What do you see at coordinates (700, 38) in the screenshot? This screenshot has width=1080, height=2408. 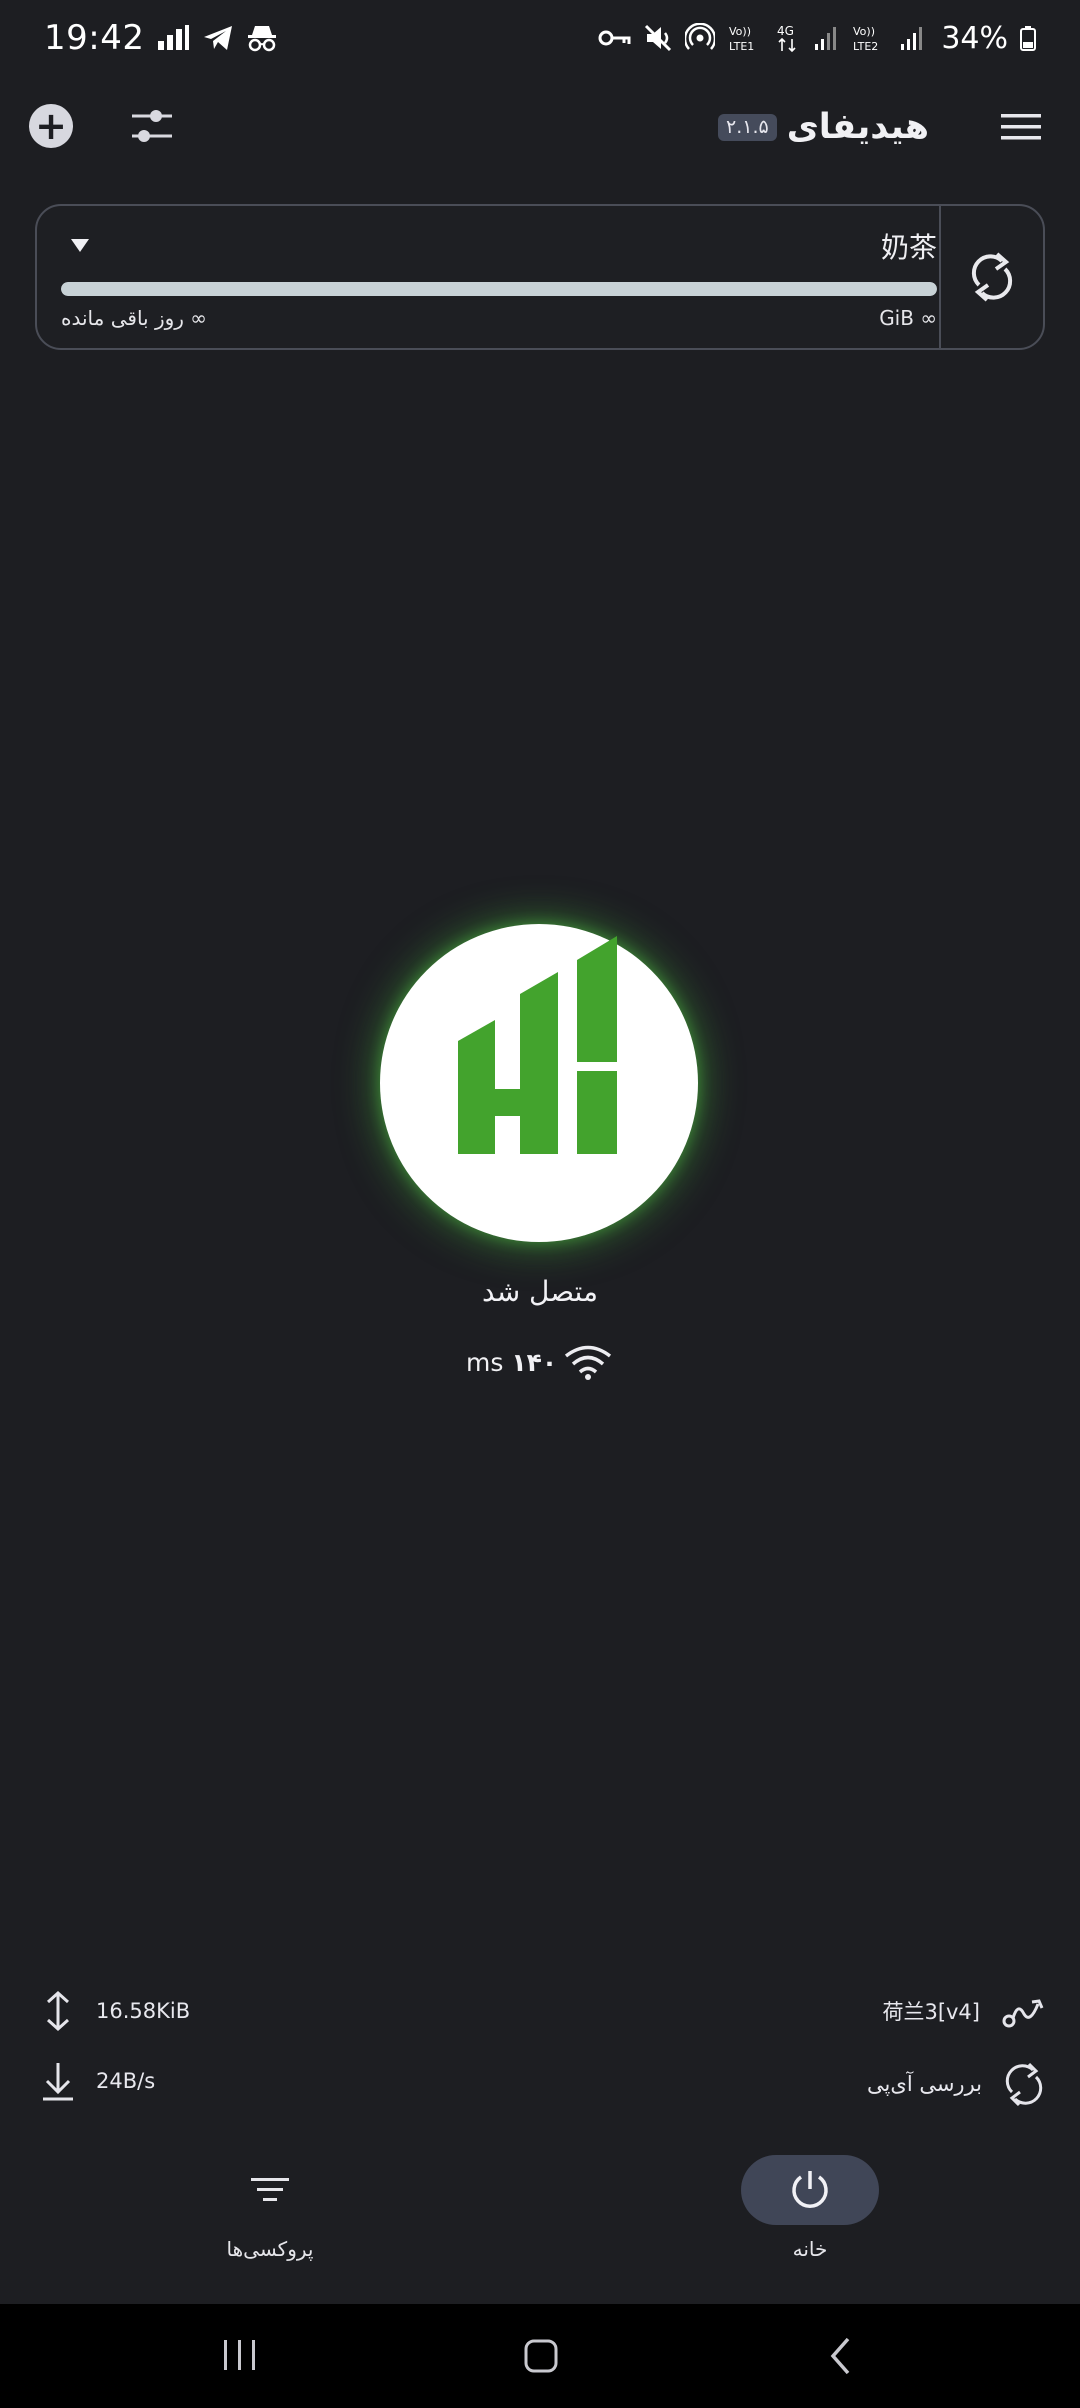 I see `hotspot-icon` at bounding box center [700, 38].